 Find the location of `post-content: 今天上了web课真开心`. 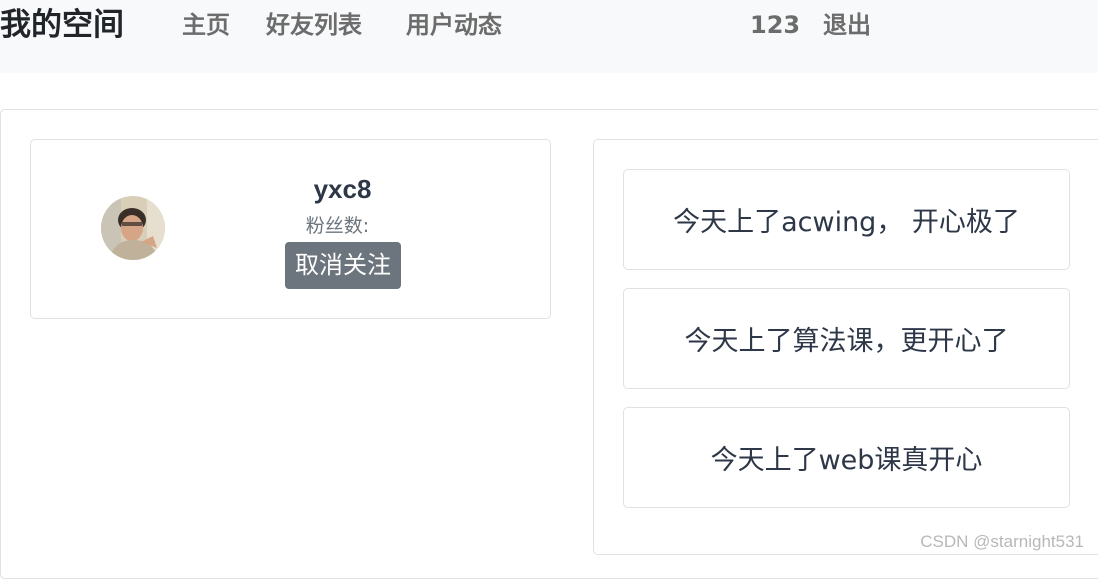

post-content: 今天上了web课真开心 is located at coordinates (847, 457).